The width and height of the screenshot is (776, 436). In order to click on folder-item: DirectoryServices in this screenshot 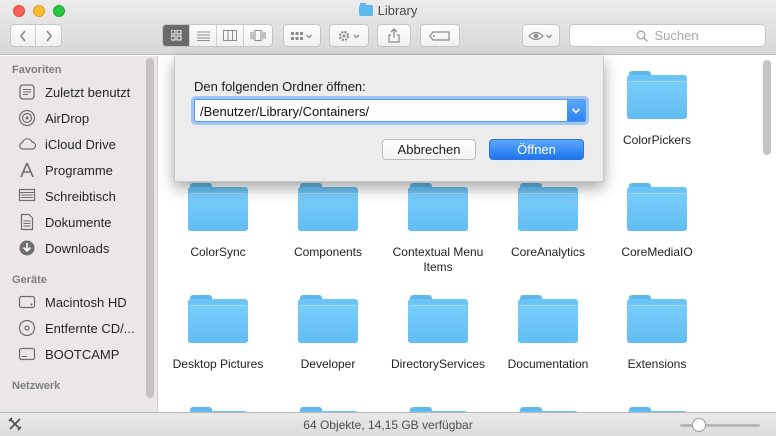, I will do `click(438, 333)`.